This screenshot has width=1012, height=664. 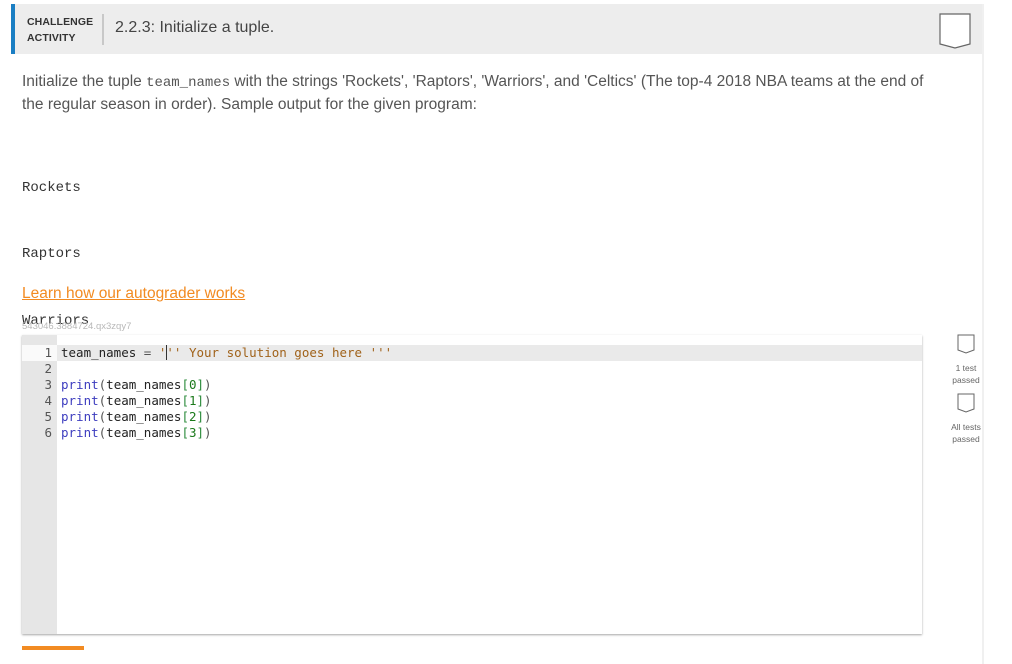 I want to click on prompt-text: Initialize the tuple, so click(x=84, y=81).